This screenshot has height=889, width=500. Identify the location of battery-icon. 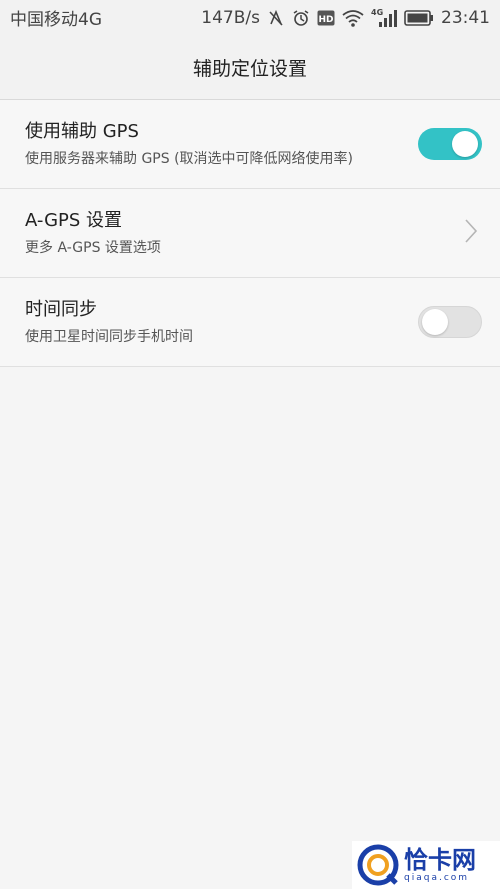
(419, 17).